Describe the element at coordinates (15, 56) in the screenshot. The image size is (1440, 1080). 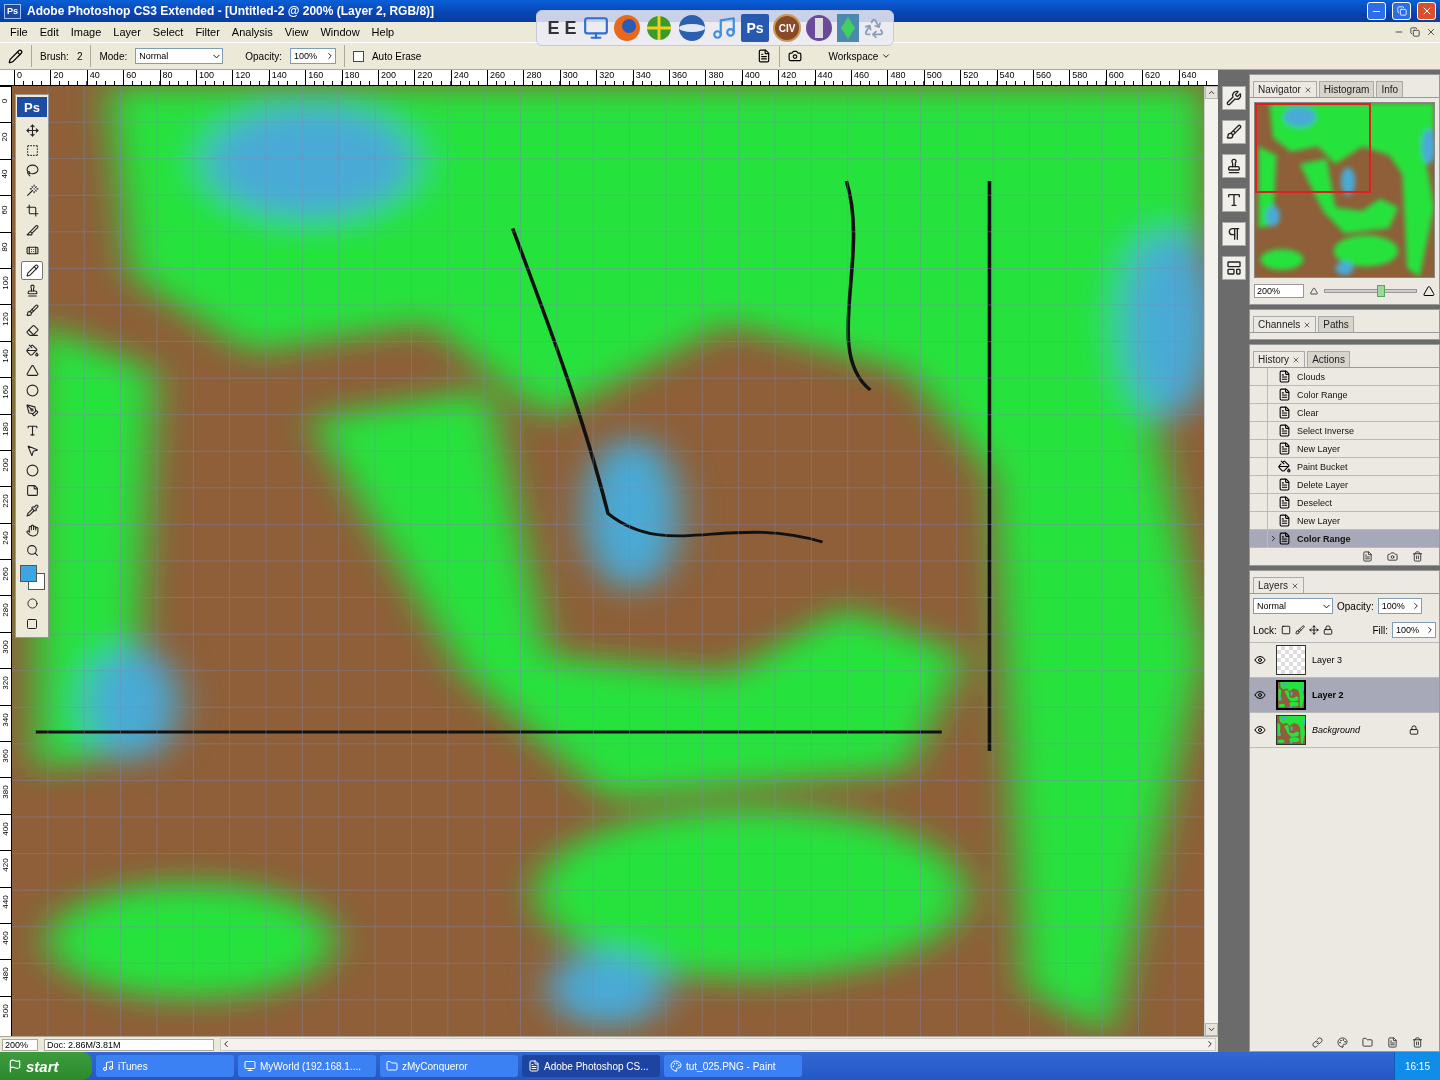
I see `pencil-tool-icon` at that location.